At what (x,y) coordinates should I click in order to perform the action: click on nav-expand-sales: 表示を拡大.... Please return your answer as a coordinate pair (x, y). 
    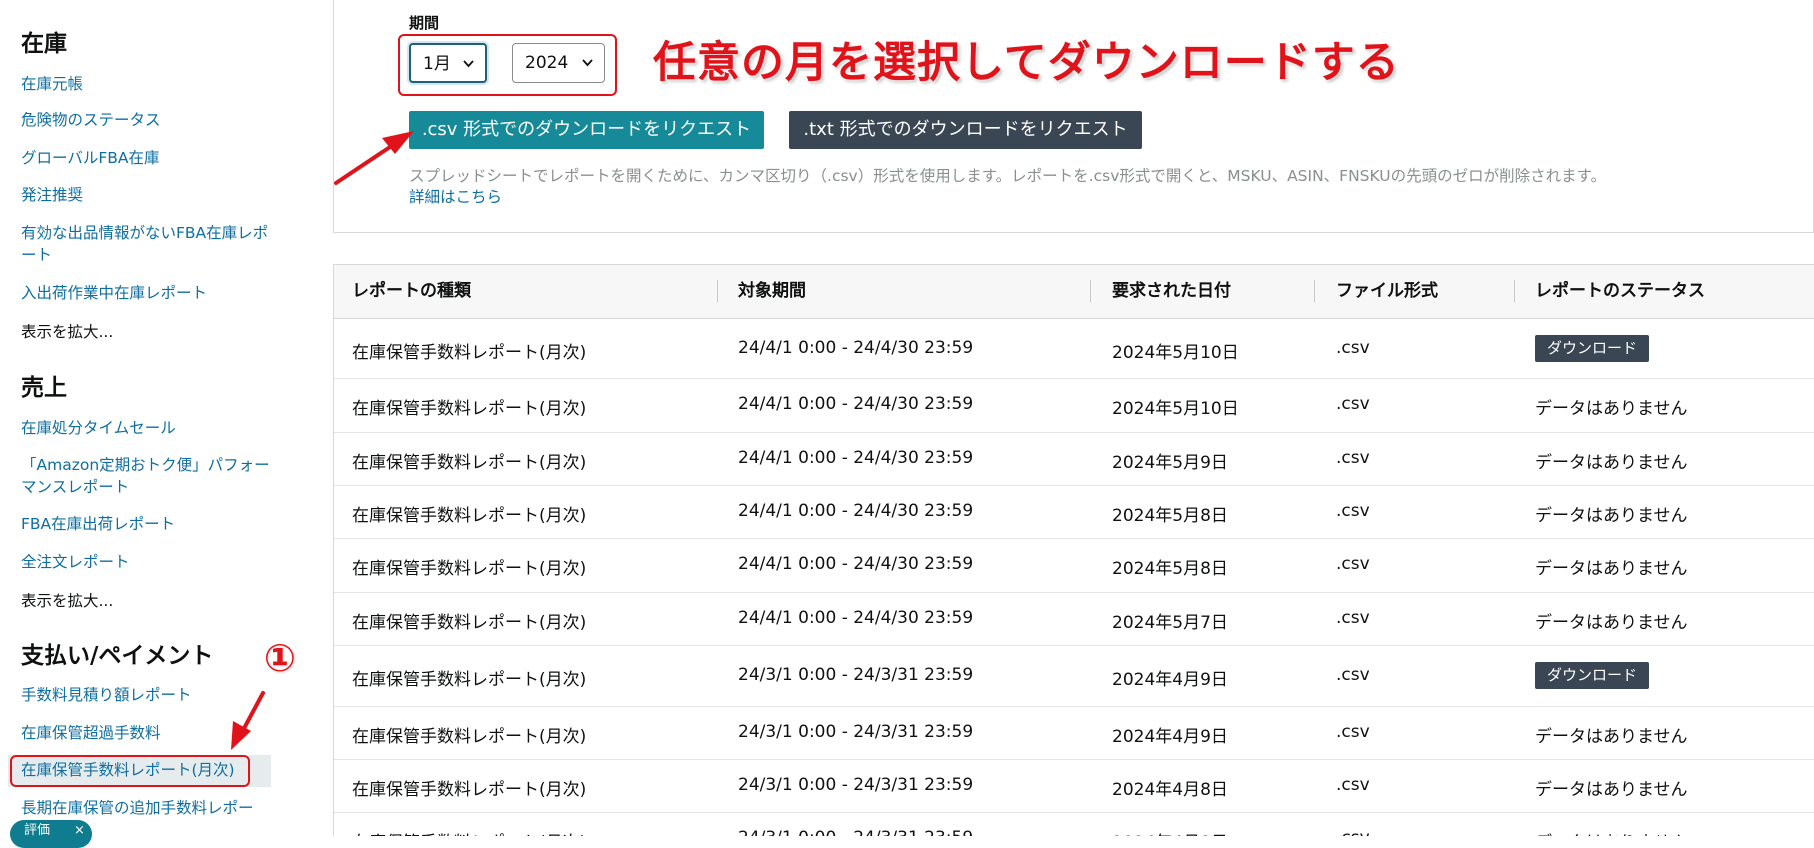
    Looking at the image, I should click on (67, 600).